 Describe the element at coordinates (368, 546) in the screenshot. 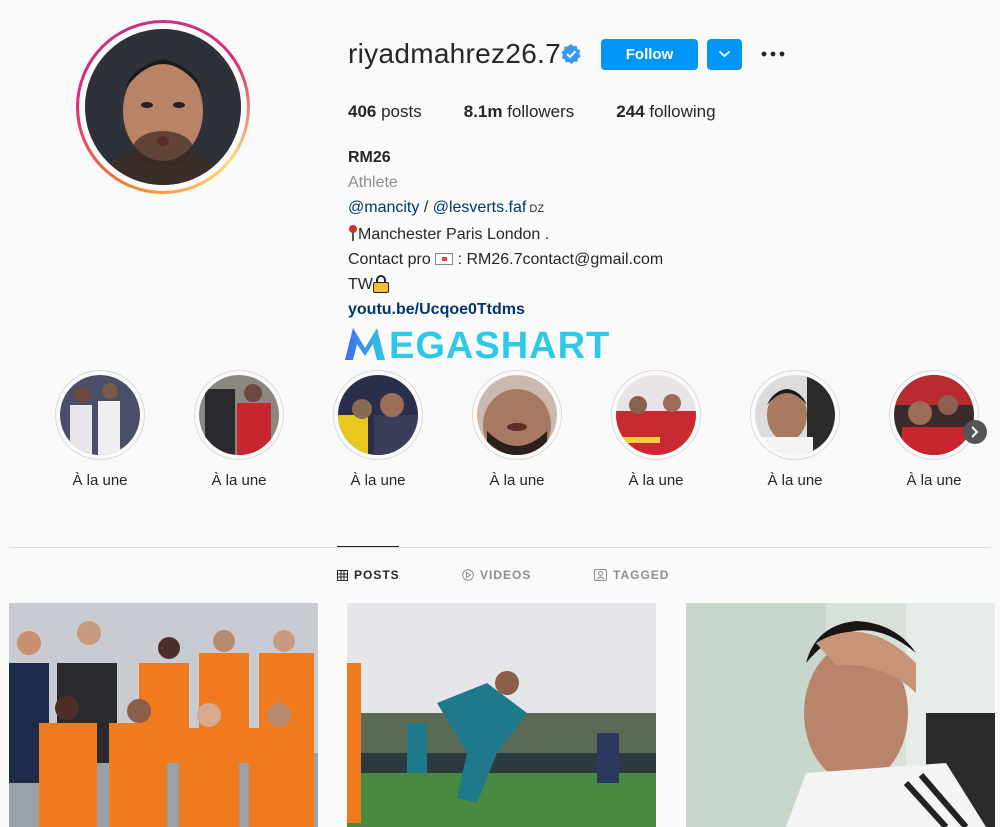

I see `active-tab-indicator` at that location.